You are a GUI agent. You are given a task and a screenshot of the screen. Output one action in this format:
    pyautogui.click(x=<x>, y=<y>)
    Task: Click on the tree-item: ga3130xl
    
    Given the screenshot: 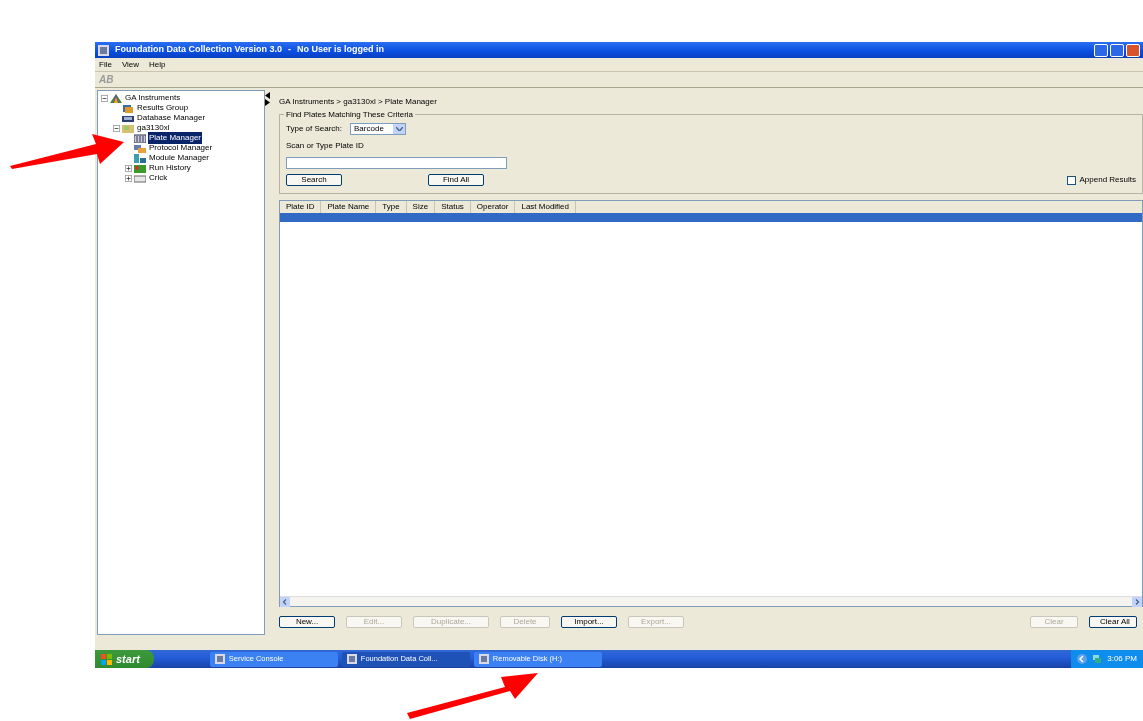 What is the action you would take?
    pyautogui.click(x=153, y=128)
    